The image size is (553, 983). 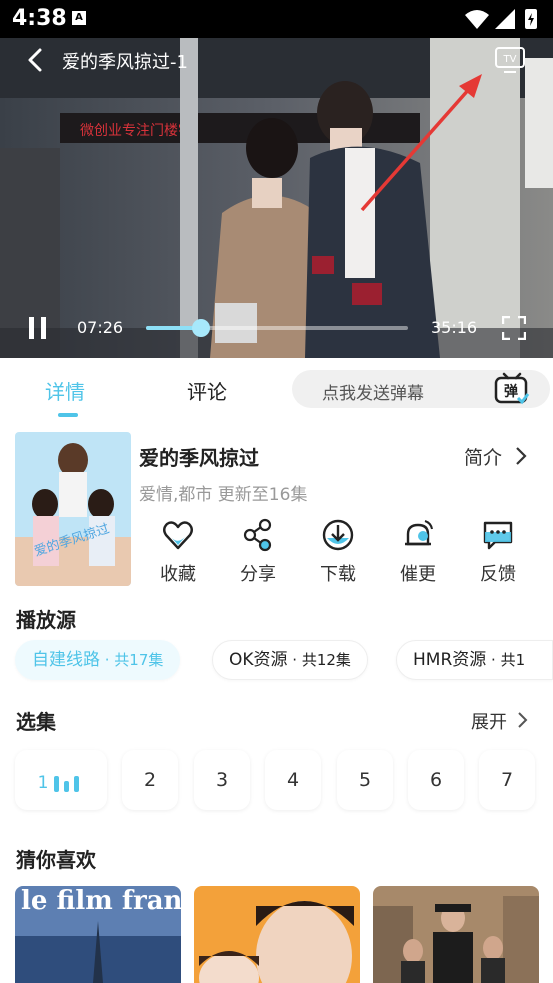 I want to click on video-title: 爱的季风掠过-1, so click(x=125, y=62).